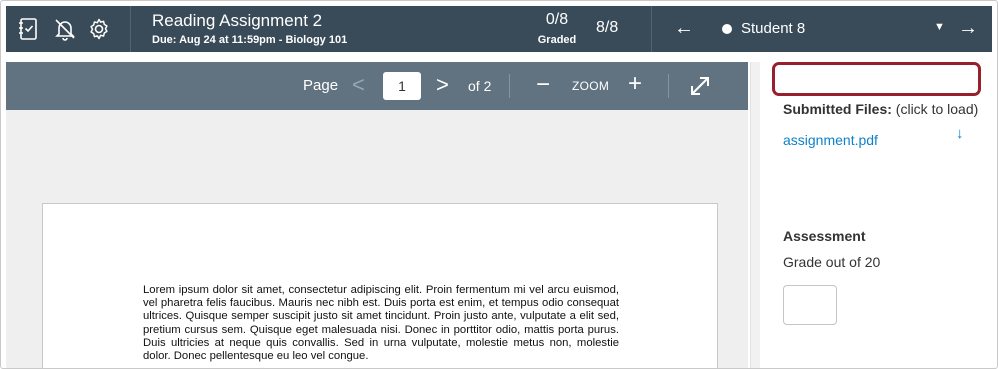  Describe the element at coordinates (543, 85) in the screenshot. I see `zoom-out-button: −` at that location.